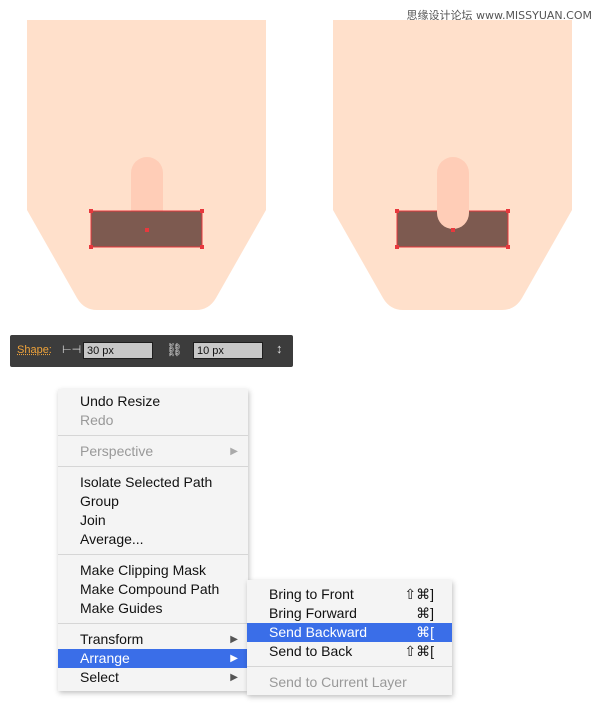 The height and width of the screenshot is (725, 600). Describe the element at coordinates (453, 193) in the screenshot. I see `tongue-right` at that location.